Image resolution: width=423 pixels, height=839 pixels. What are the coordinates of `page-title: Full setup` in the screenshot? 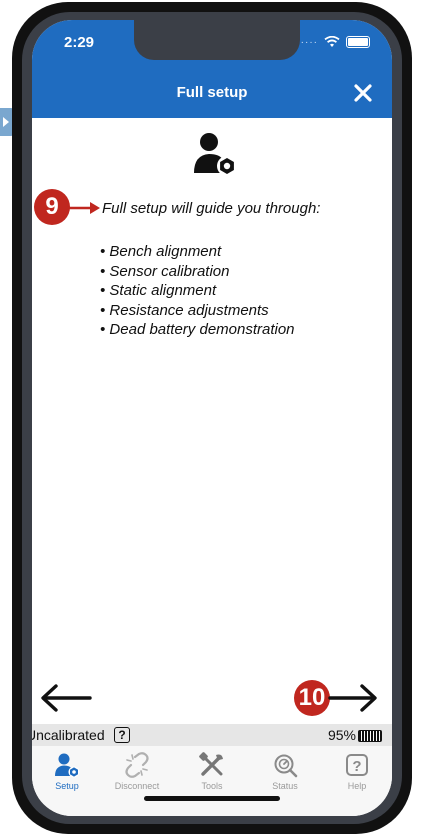 It's located at (212, 92).